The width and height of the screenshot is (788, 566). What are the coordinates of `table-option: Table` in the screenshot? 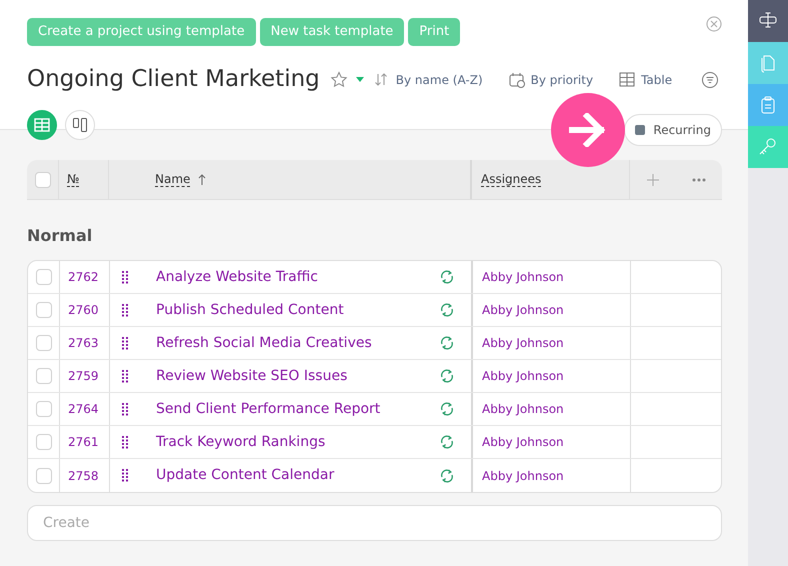 It's located at (645, 79).